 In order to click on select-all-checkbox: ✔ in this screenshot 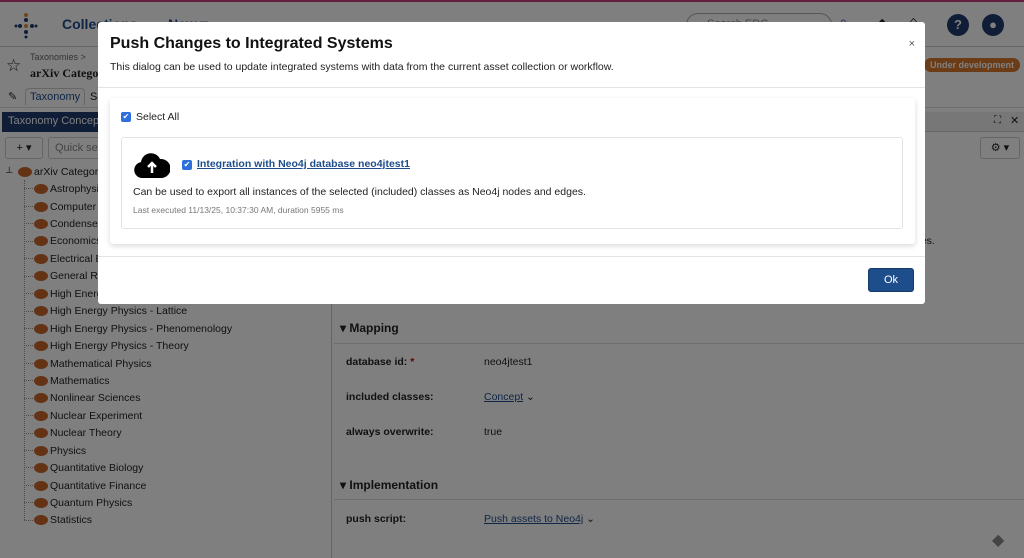, I will do `click(126, 117)`.